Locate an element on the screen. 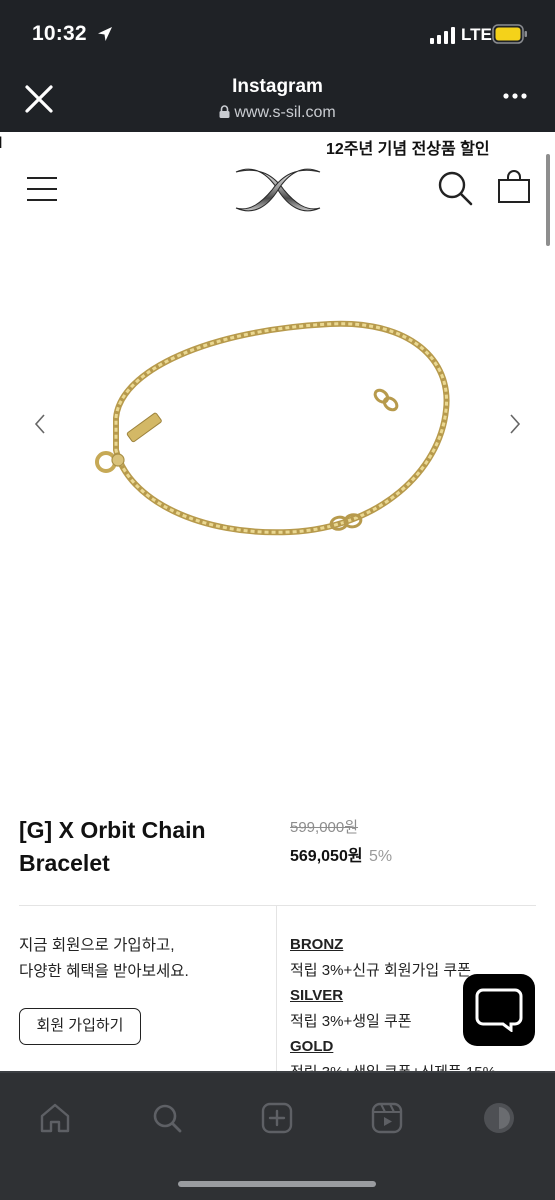 The image size is (555, 1200). join-membership-button: 회원 가입하기 is located at coordinates (80, 1026).